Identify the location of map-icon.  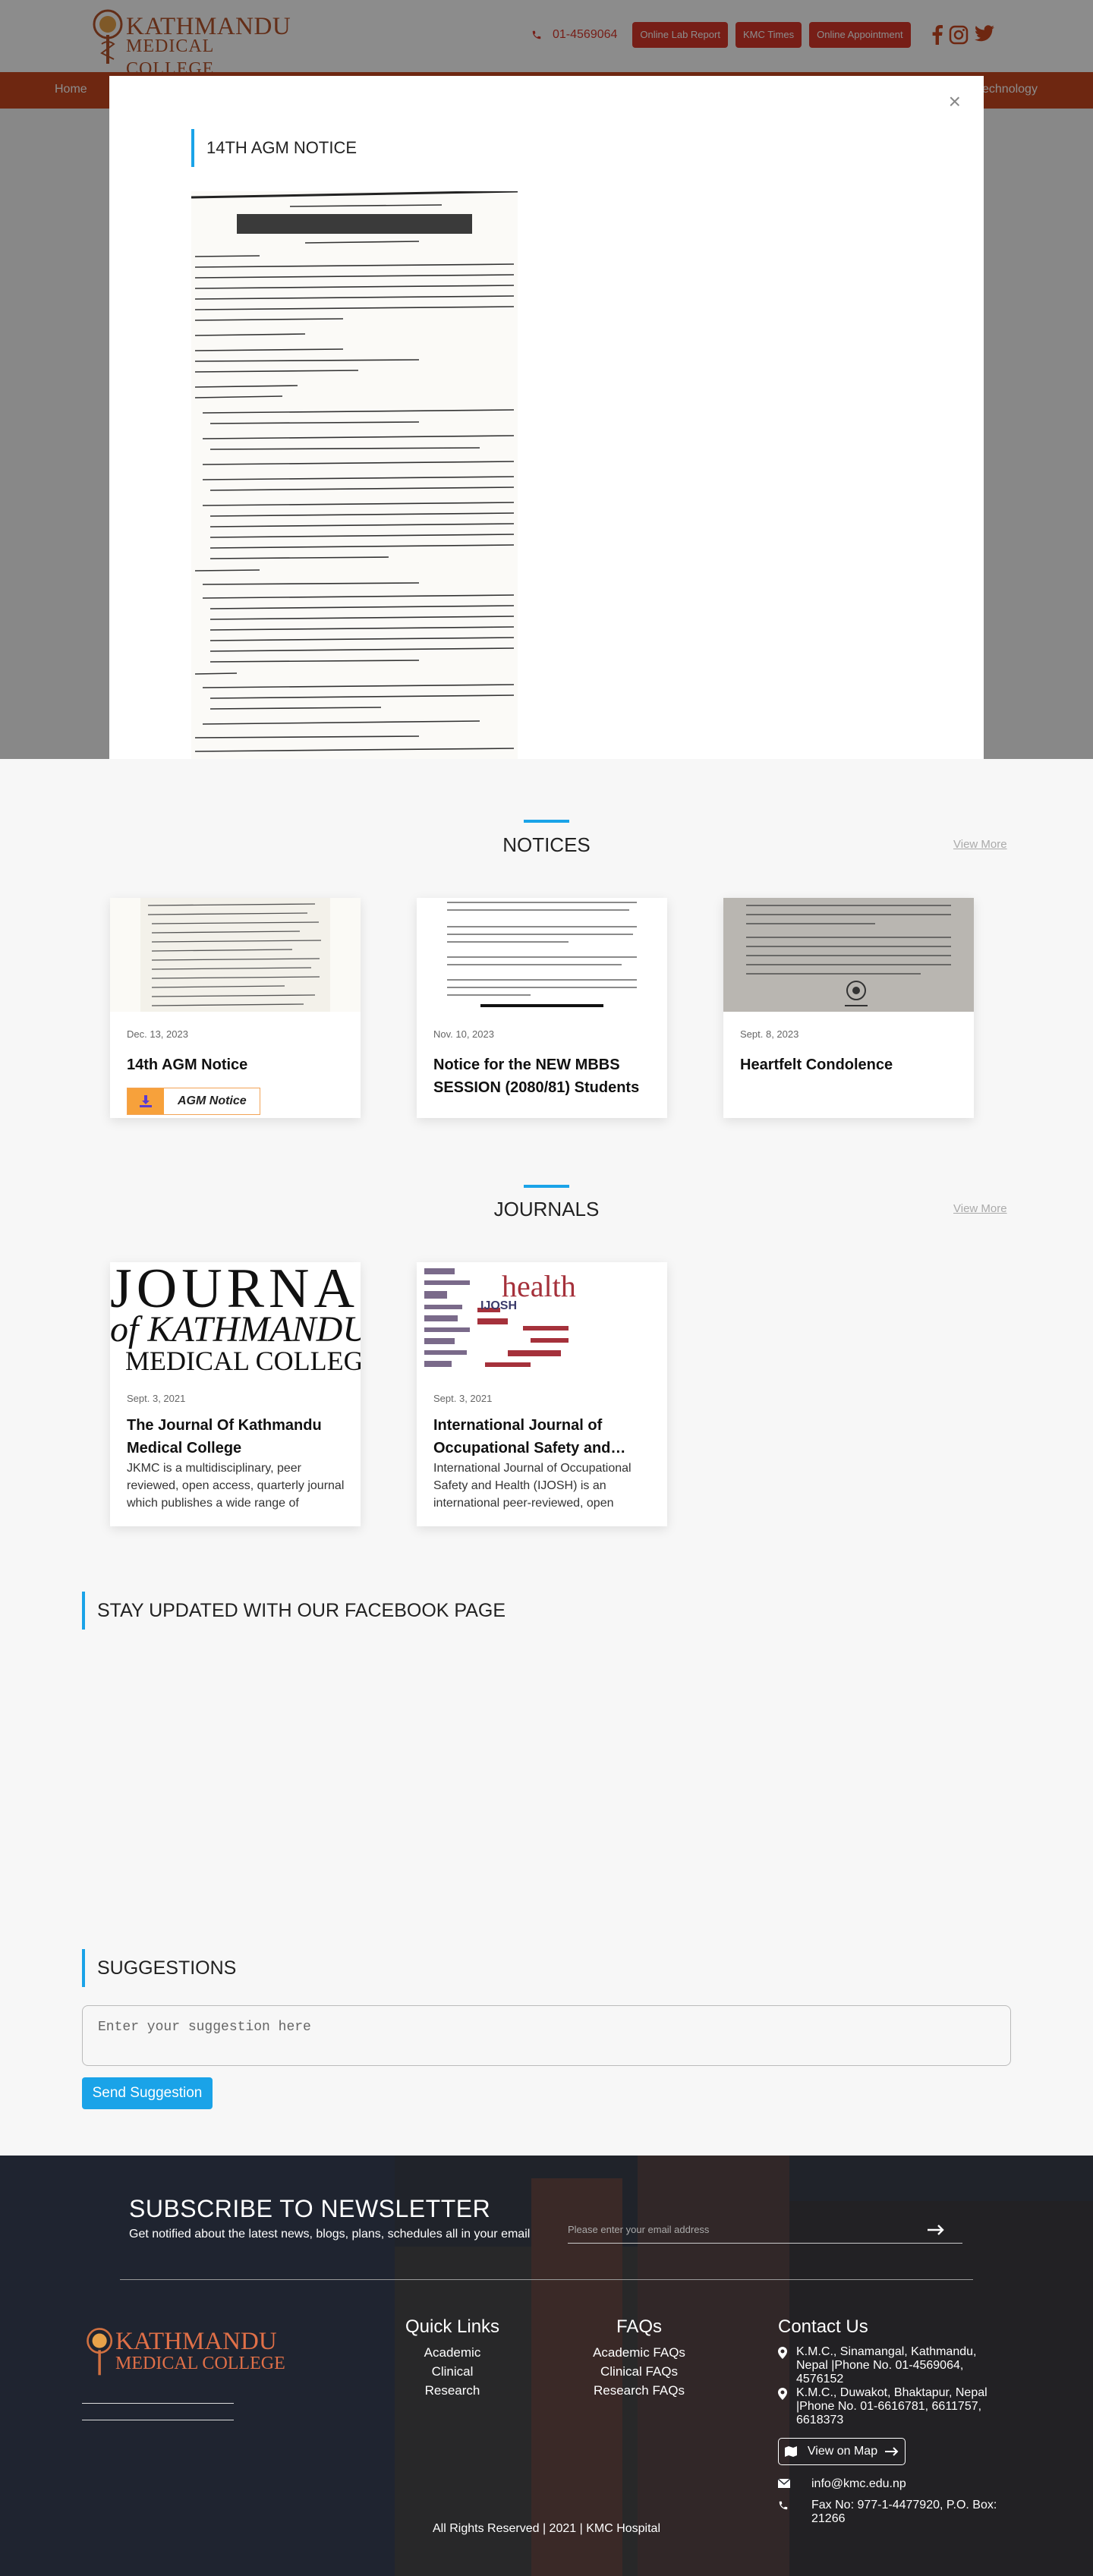
(790, 2451).